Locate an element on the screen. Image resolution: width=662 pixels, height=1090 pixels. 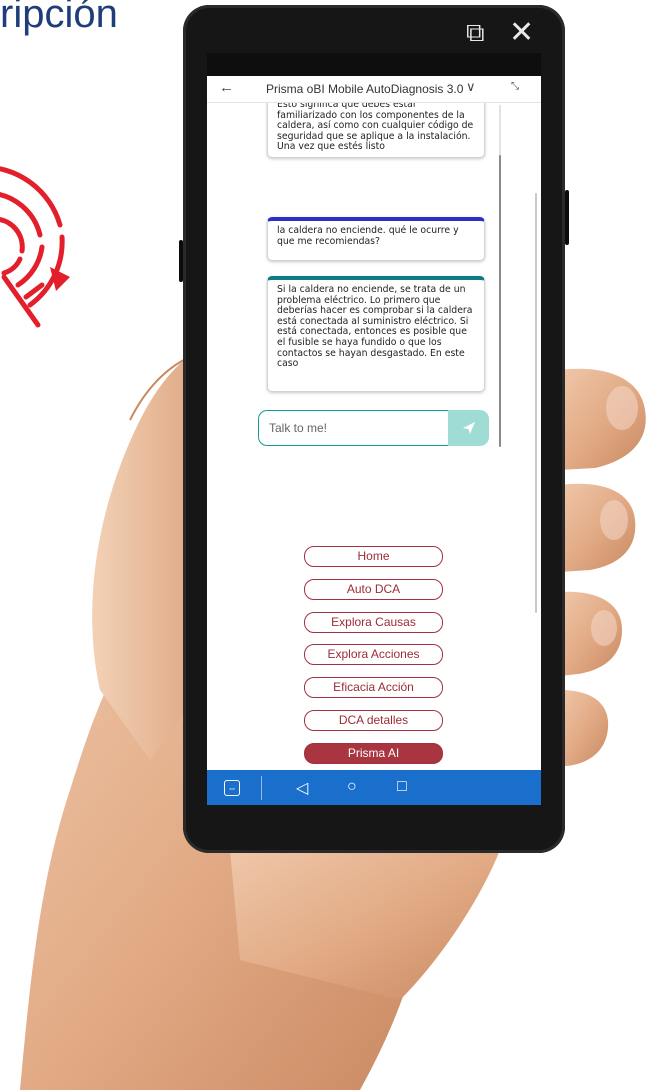
app-title: Prisma oBI Mobile AutoDiagnosis 3.0 is located at coordinates (365, 89).